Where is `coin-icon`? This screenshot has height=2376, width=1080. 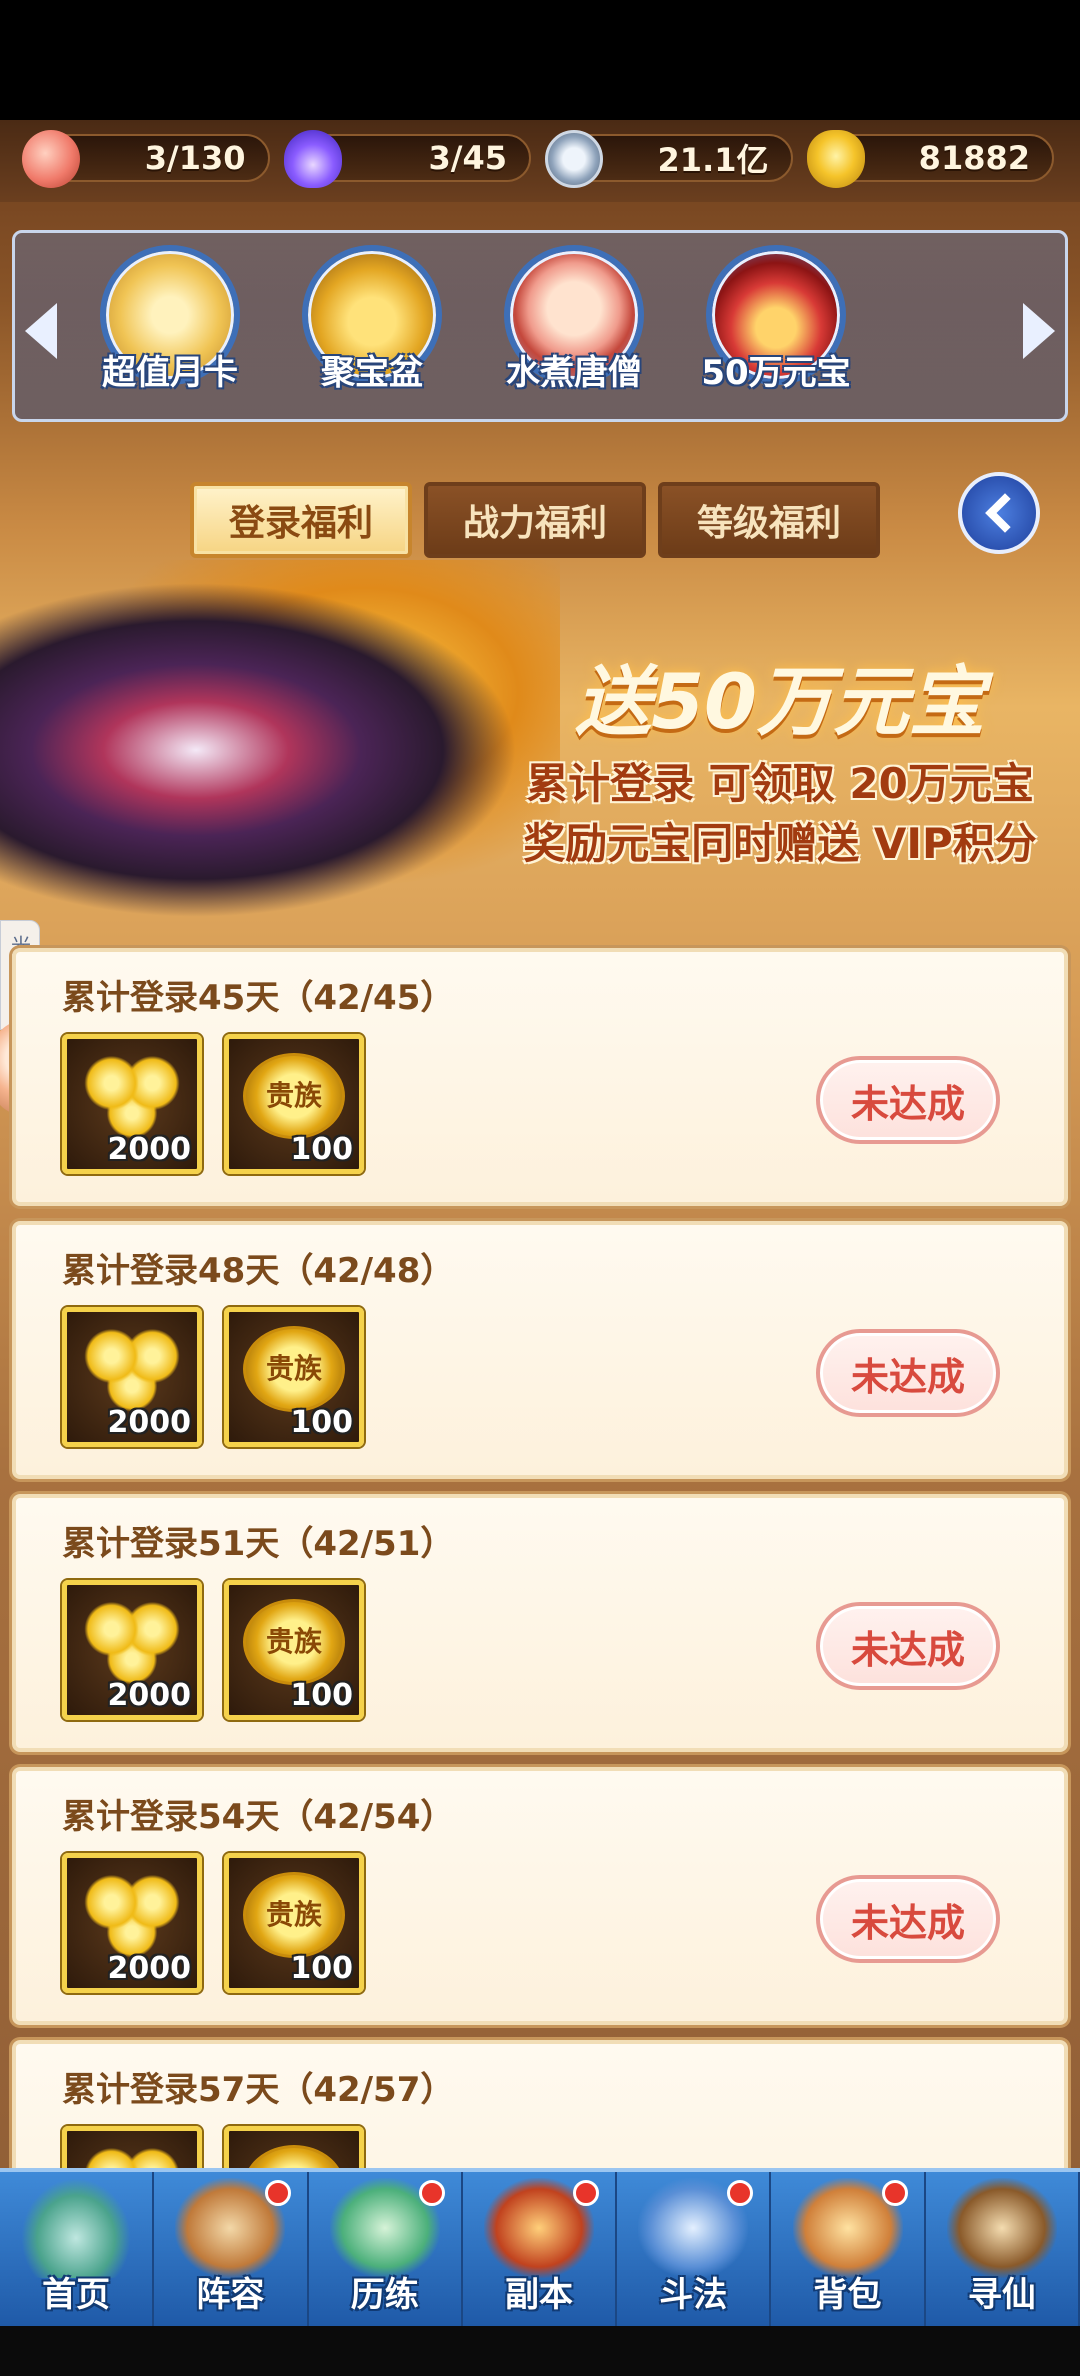 coin-icon is located at coordinates (574, 159).